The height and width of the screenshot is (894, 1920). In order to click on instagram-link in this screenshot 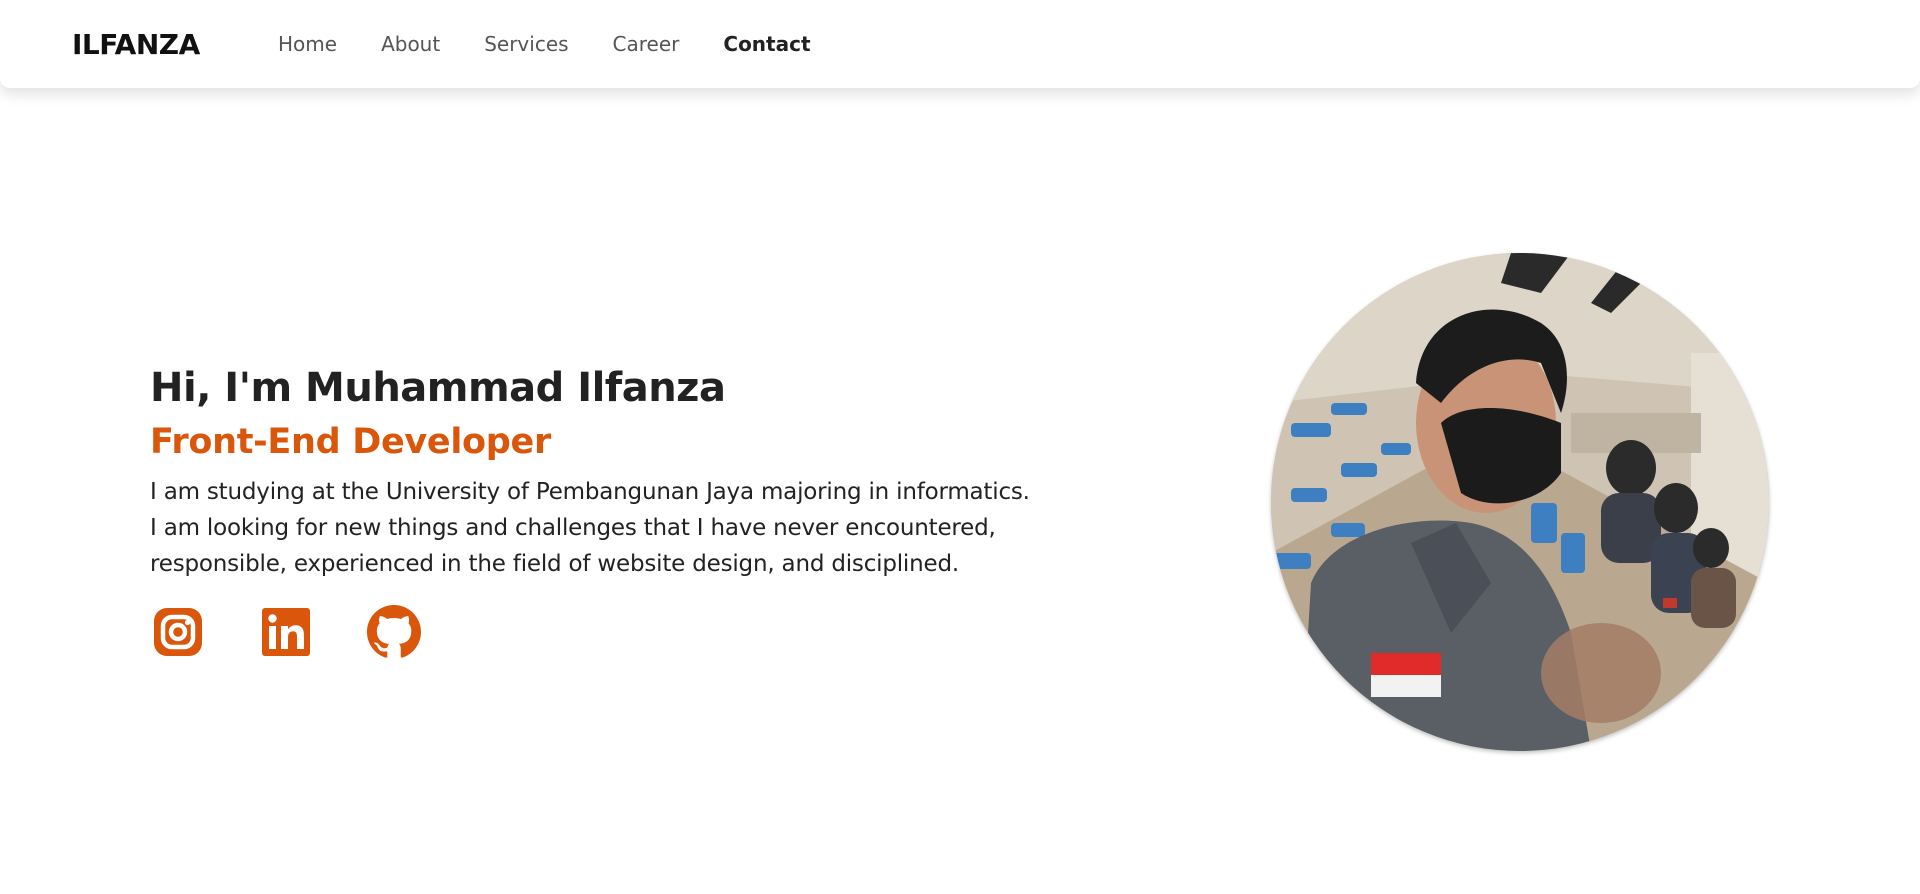, I will do `click(178, 632)`.